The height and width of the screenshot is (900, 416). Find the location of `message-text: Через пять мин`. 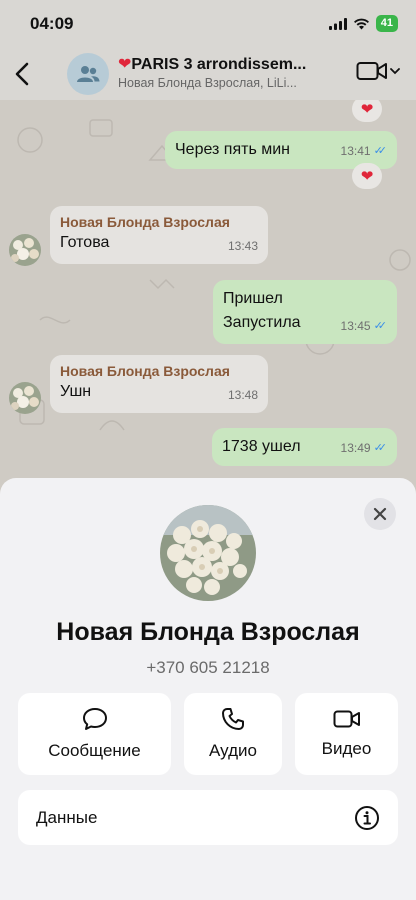

message-text: Через пять мин is located at coordinates (232, 149).